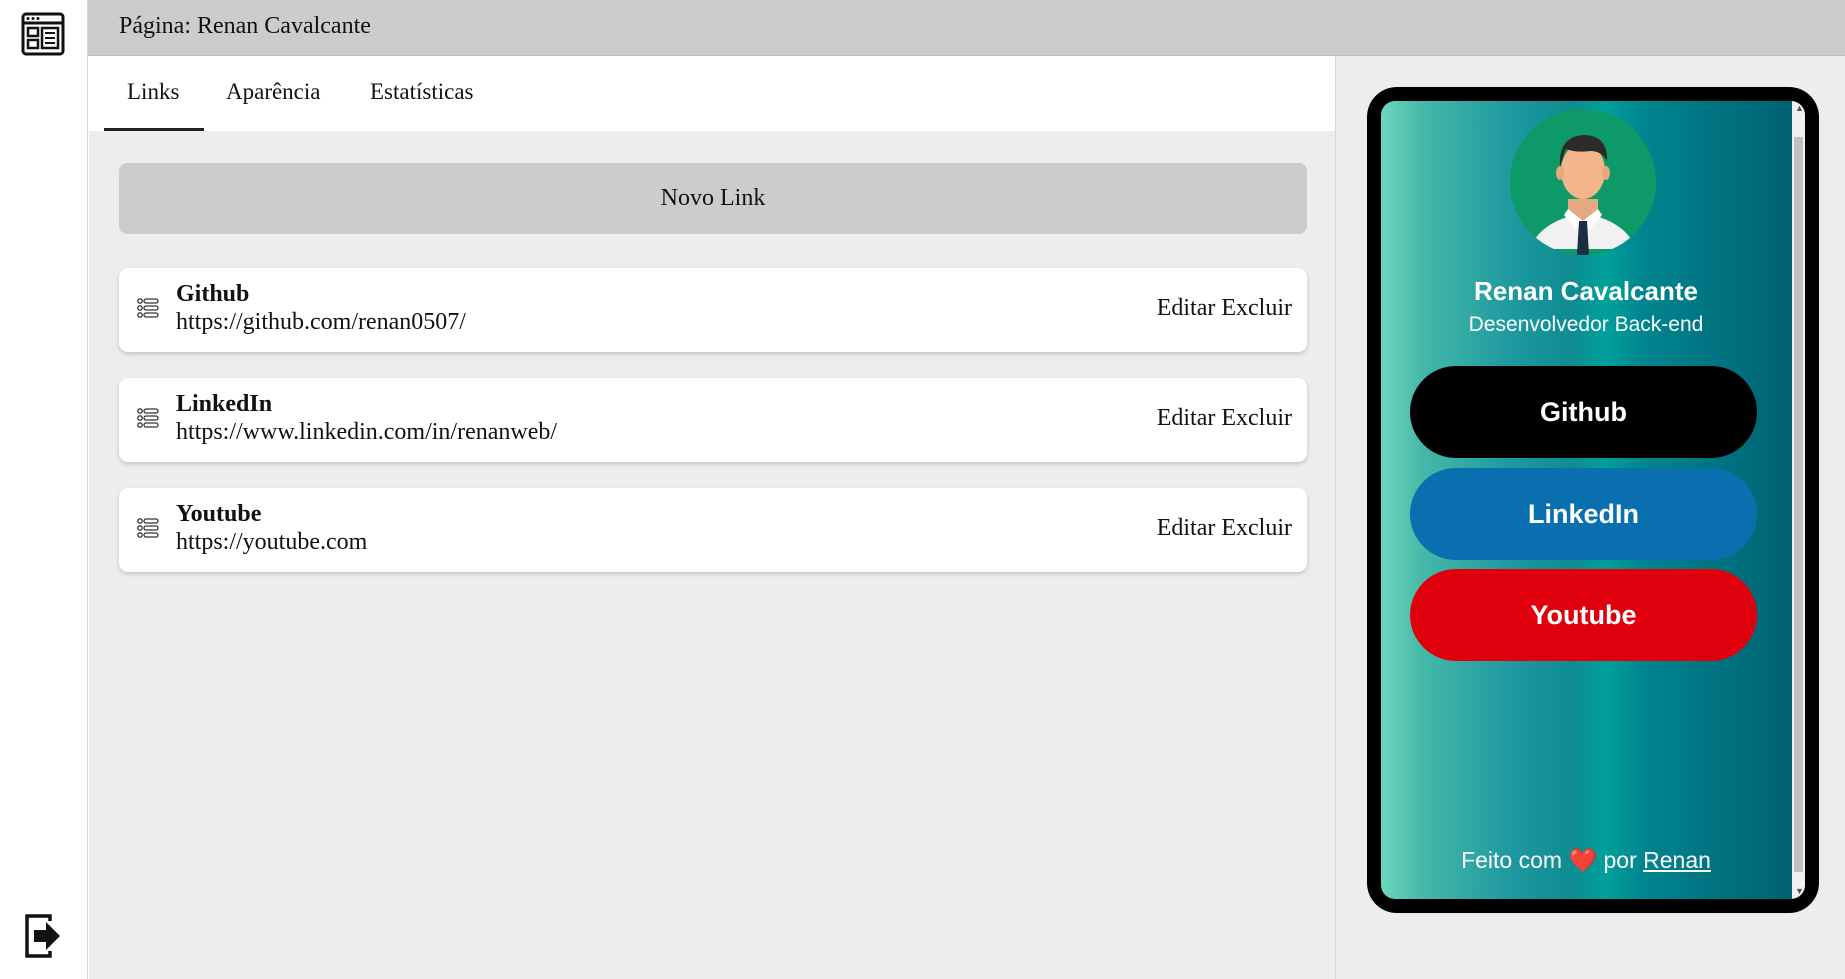 Image resolution: width=1845 pixels, height=979 pixels. Describe the element at coordinates (713, 198) in the screenshot. I see `new-link-button: Novo Link` at that location.